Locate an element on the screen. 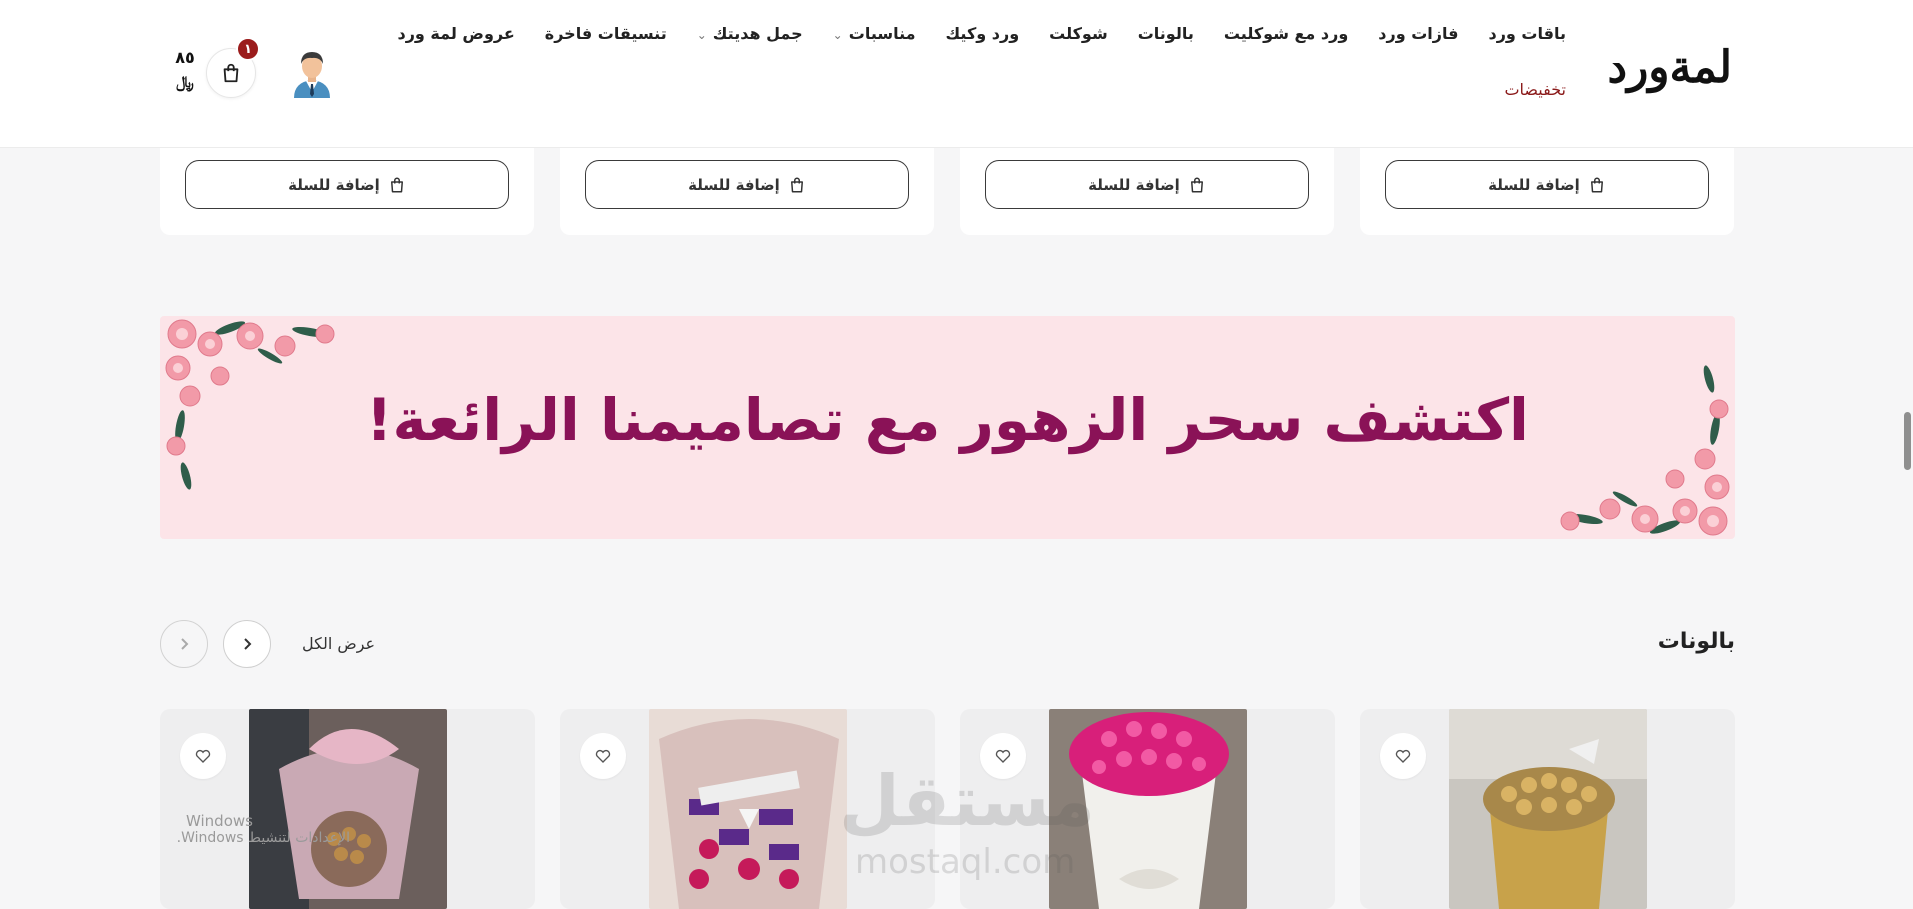  site-logo: لمةورد is located at coordinates (1670, 67).